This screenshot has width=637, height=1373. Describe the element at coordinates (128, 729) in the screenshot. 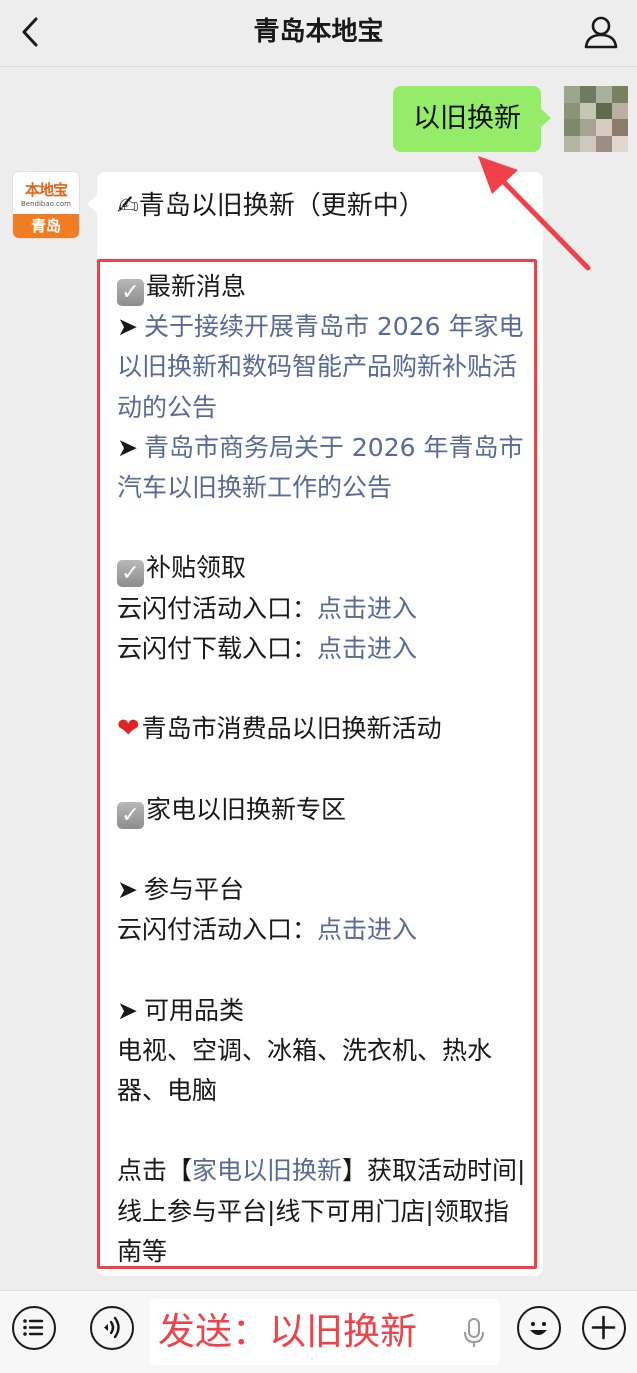

I see `heart-icon: ❤` at that location.